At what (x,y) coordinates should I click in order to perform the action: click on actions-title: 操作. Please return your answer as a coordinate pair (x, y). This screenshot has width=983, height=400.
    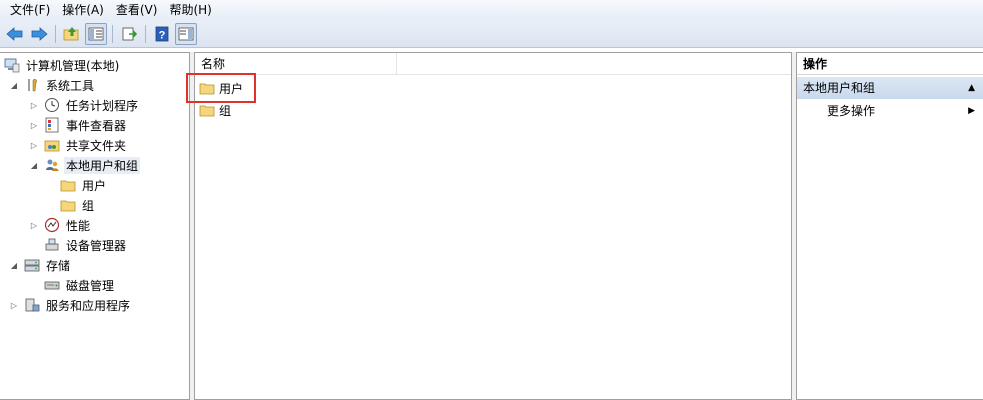
    Looking at the image, I should click on (890, 64).